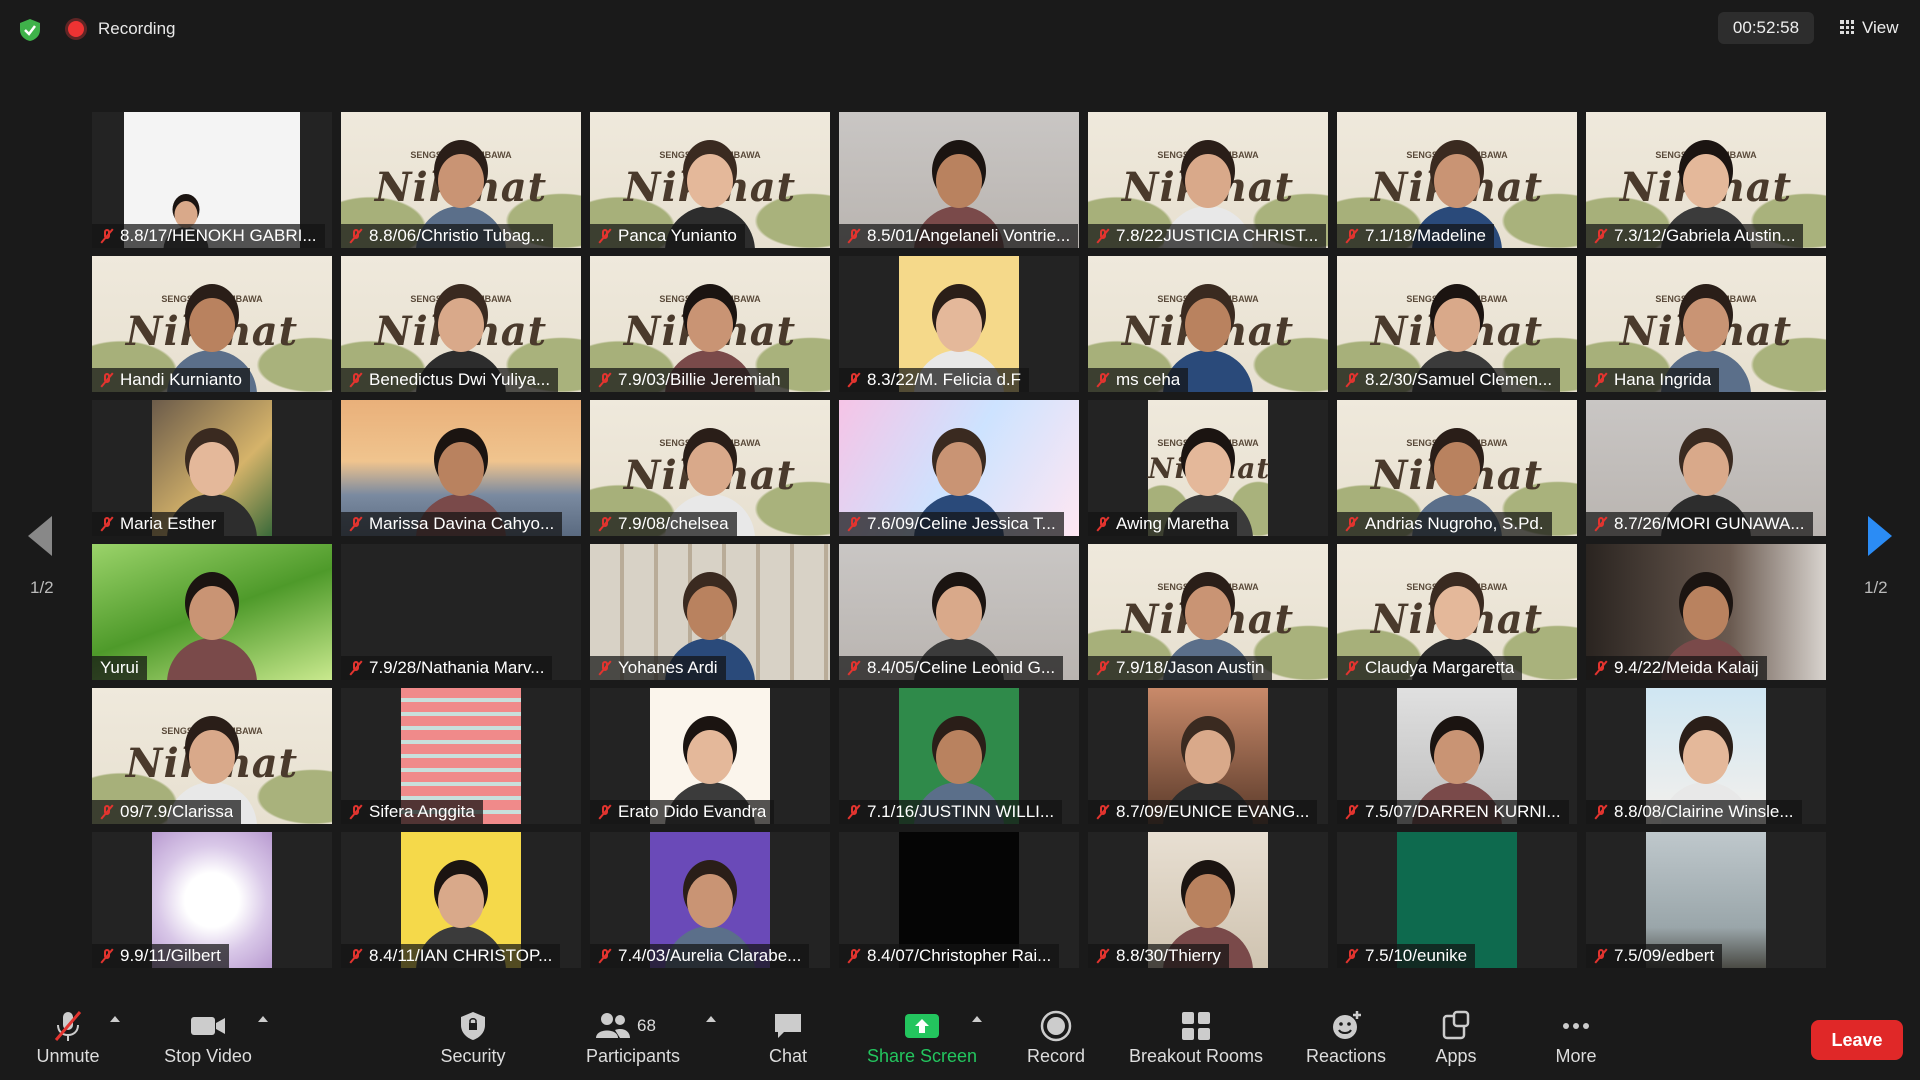 The width and height of the screenshot is (1920, 1080). Describe the element at coordinates (1706, 900) in the screenshot. I see `participant-tile: 7.5/09/edbert` at that location.